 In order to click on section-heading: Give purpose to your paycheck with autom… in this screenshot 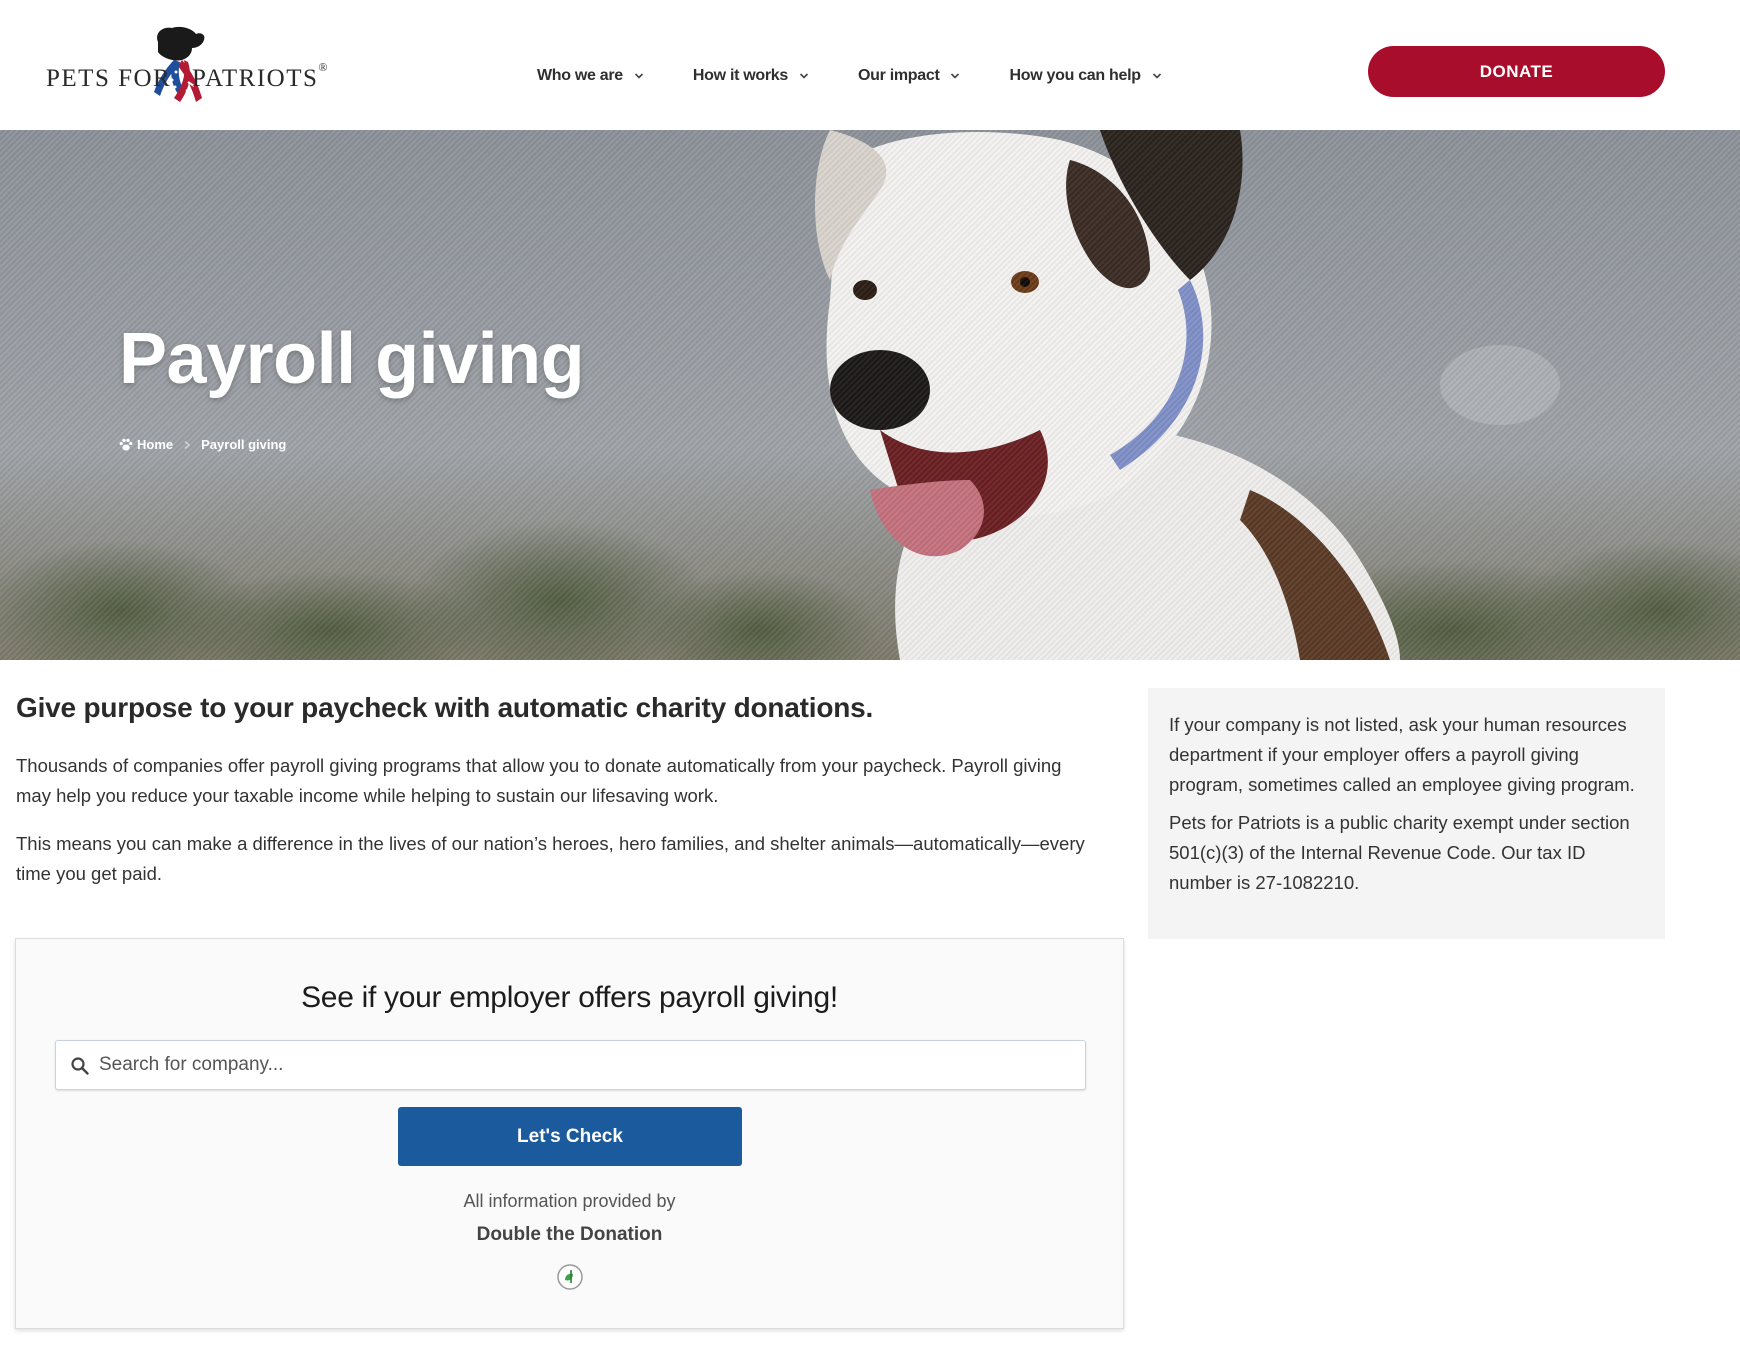, I will do `click(445, 707)`.